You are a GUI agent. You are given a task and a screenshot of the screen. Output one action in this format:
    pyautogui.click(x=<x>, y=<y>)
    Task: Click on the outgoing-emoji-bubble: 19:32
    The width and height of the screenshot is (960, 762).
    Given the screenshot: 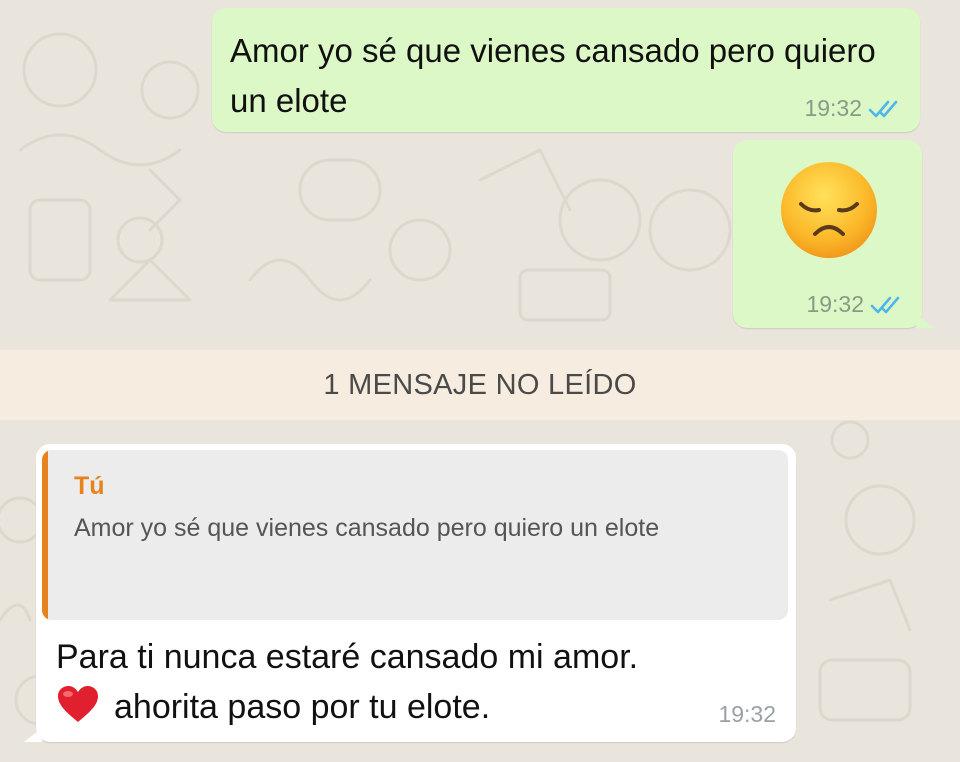 What is the action you would take?
    pyautogui.click(x=833, y=234)
    